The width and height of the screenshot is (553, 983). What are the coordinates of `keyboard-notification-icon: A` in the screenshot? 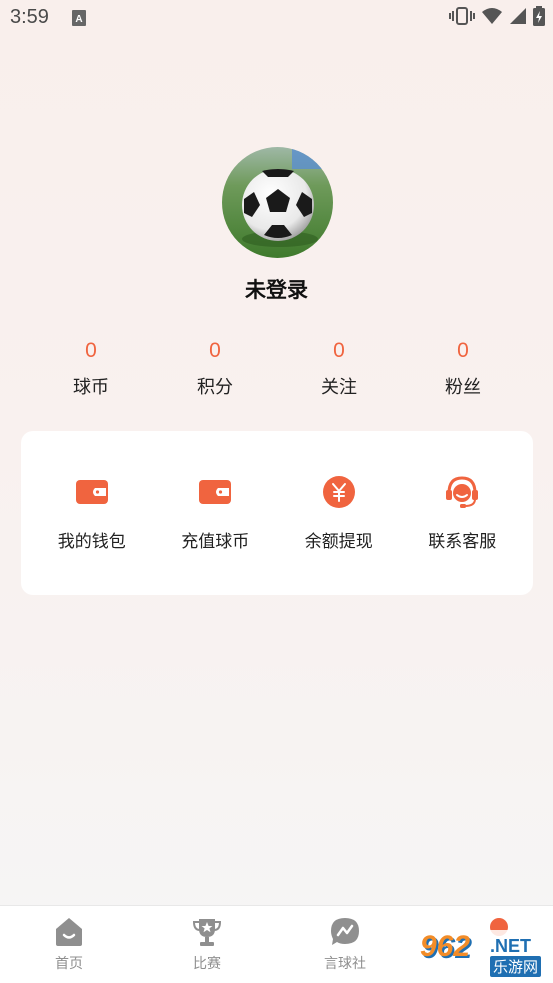 It's located at (79, 18).